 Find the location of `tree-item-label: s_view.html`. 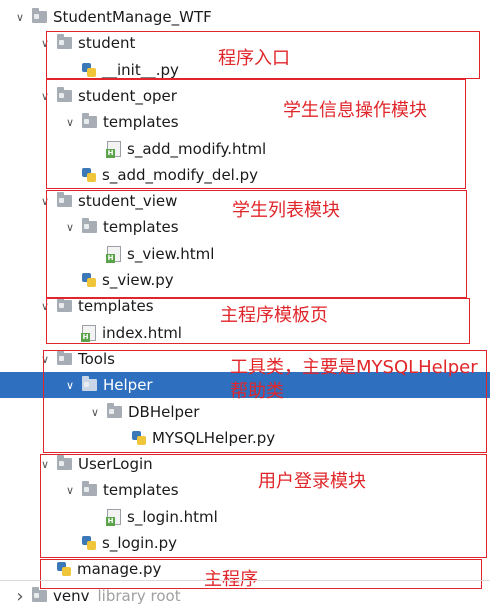

tree-item-label: s_view.html is located at coordinates (171, 254).